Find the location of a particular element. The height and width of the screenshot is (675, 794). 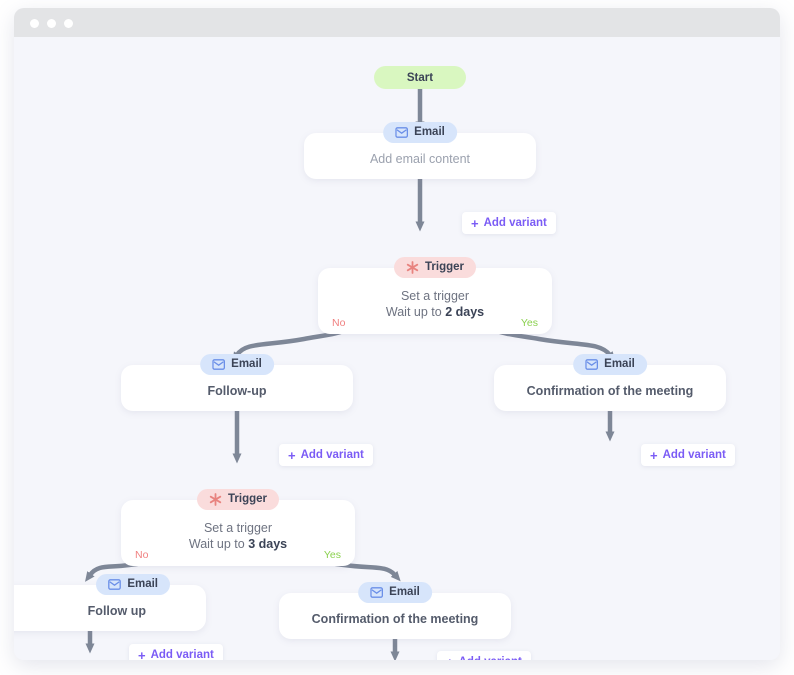

add-variant-button-followup-2: + Add variant is located at coordinates (176, 652).